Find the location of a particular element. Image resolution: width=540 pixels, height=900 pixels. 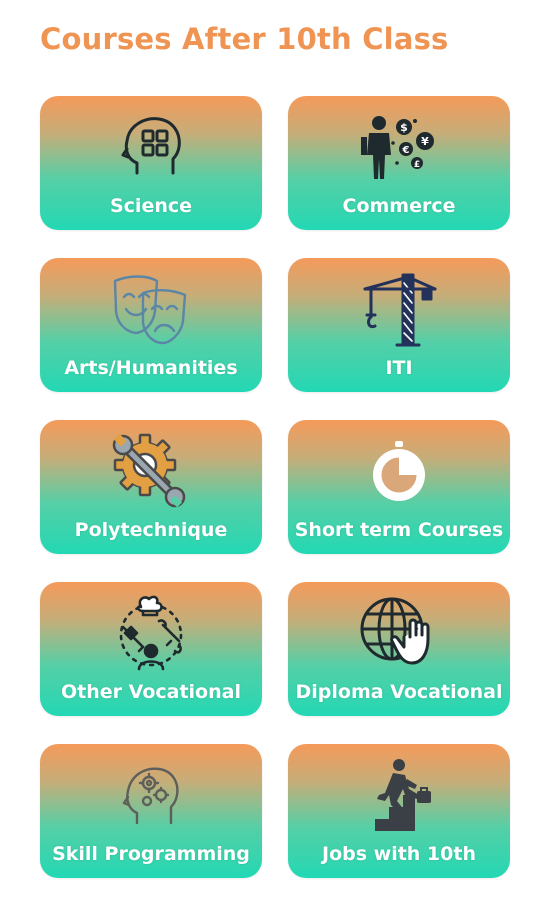

card-label: Diploma Vocational is located at coordinates (399, 692).